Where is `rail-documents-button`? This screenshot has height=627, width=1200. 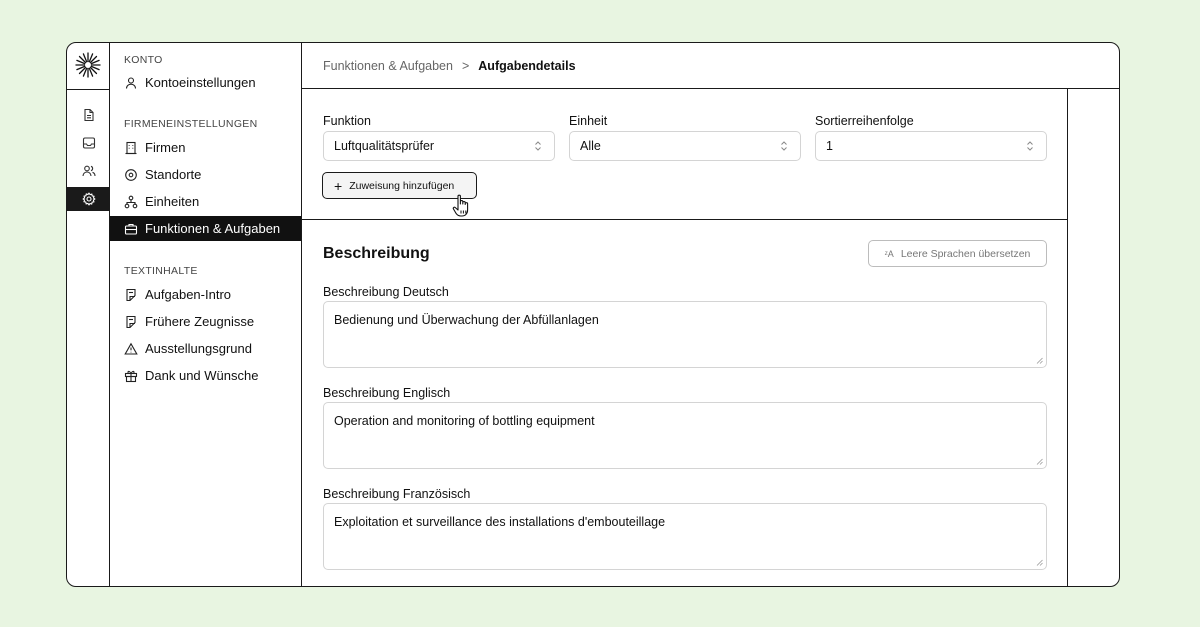 rail-documents-button is located at coordinates (88, 115).